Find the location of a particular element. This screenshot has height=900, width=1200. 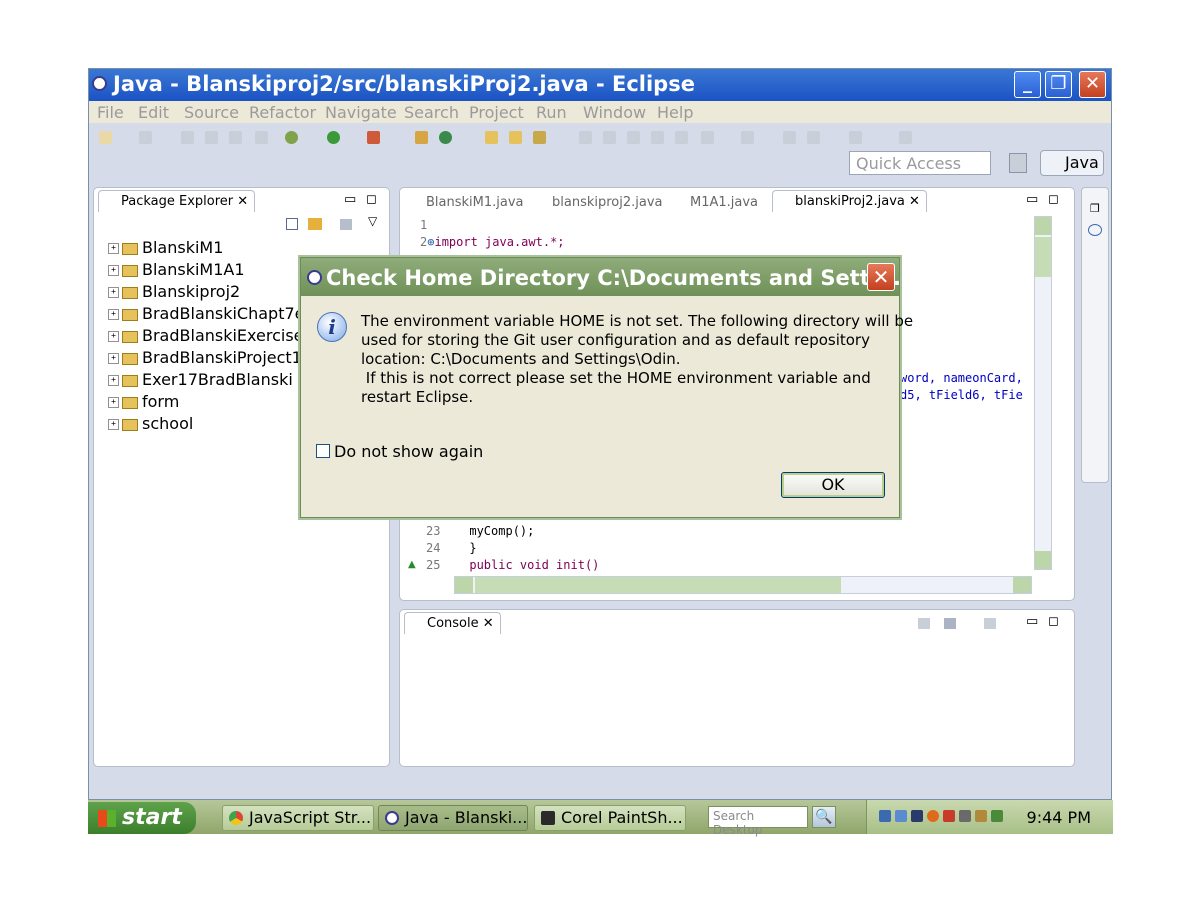

pin-editor-icon is located at coordinates (905, 137).